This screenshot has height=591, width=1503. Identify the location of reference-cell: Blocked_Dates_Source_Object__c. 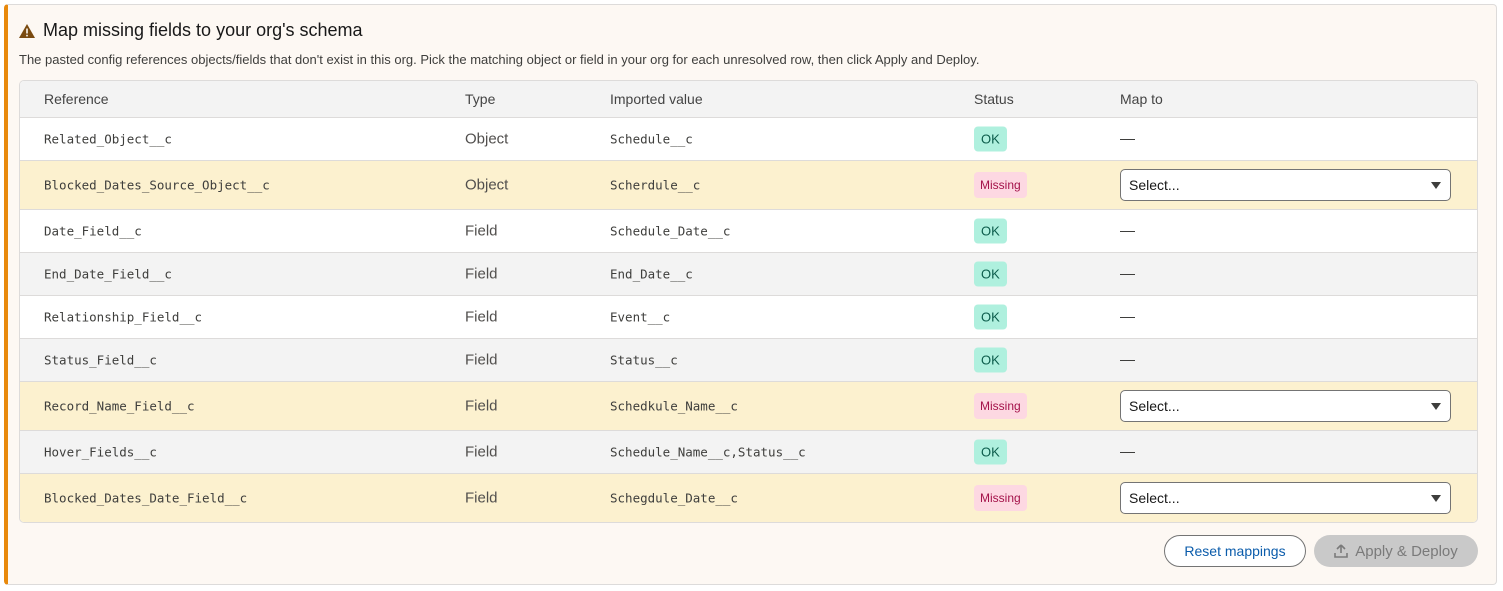
(157, 185).